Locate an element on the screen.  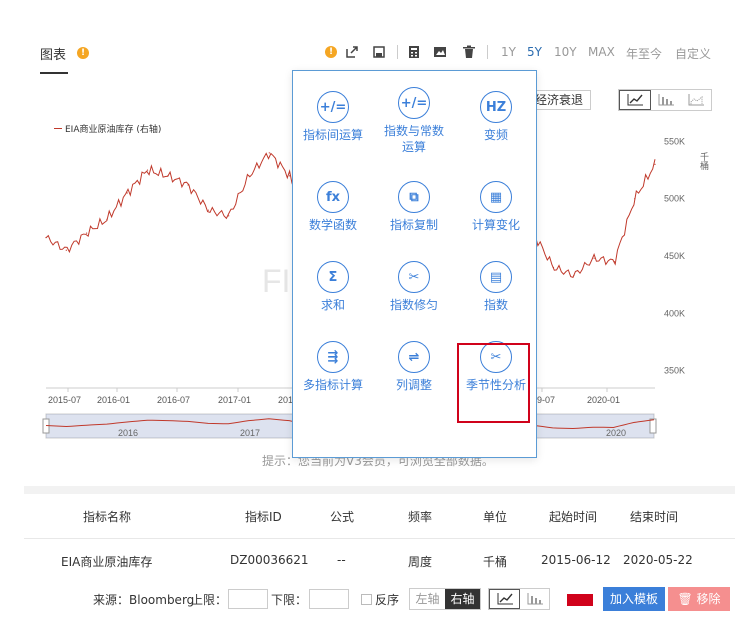
menu-item-6: Σ 求和 is located at coordinates (333, 287).